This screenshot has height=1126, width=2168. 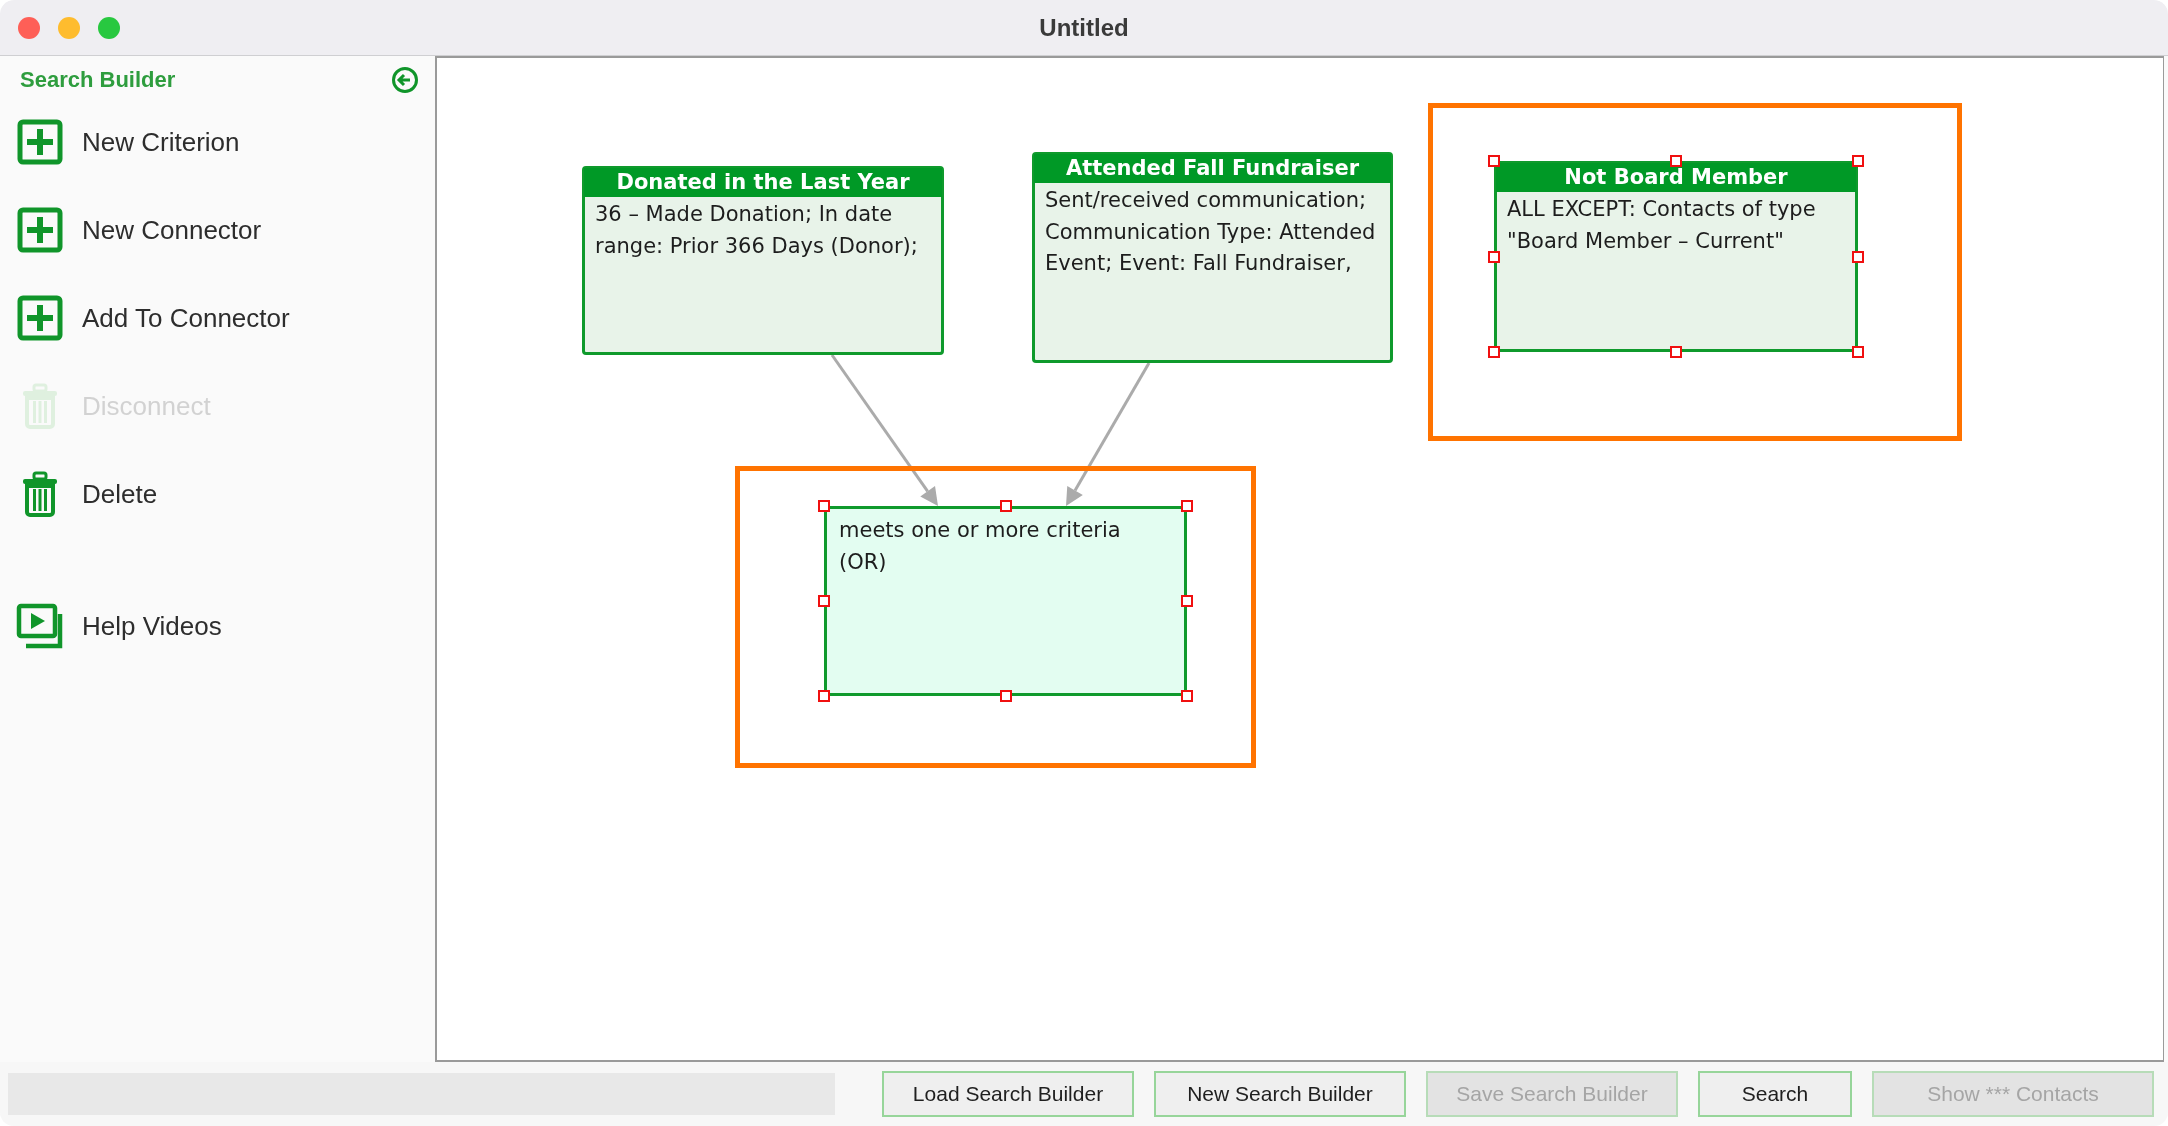 I want to click on window-title: Untitled, so click(x=1084, y=27).